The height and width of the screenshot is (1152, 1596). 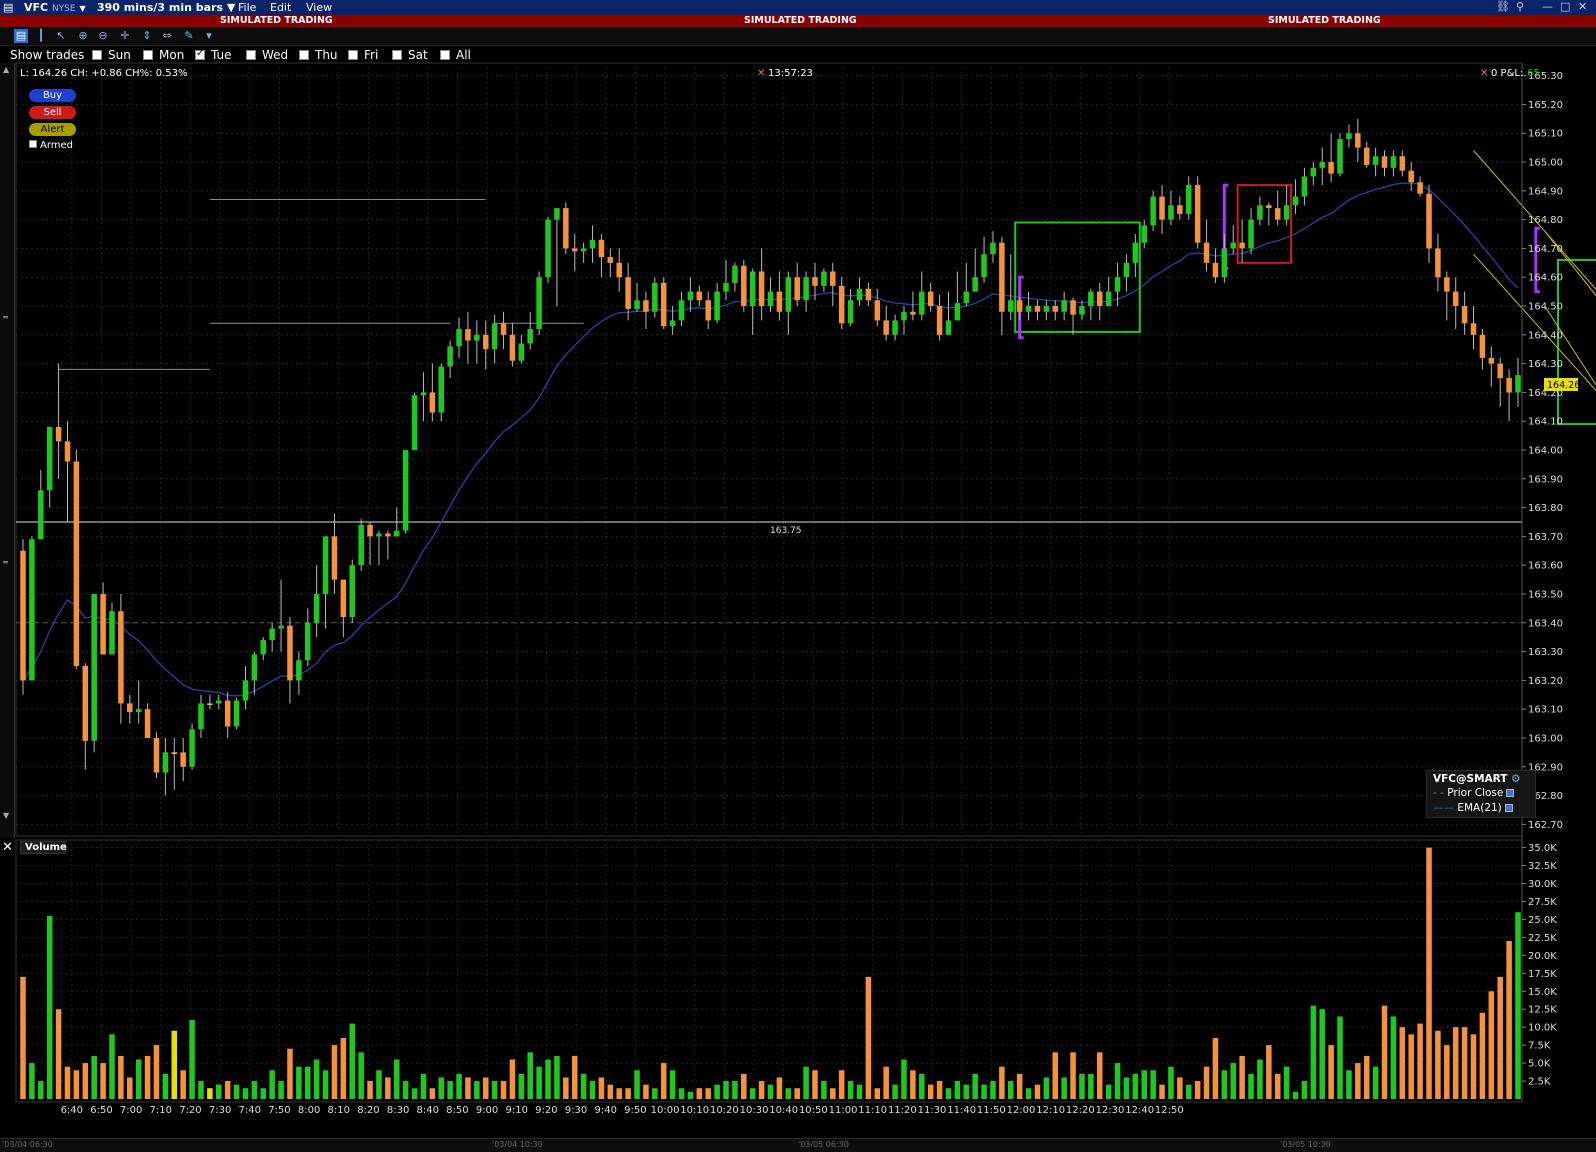 What do you see at coordinates (1545, 249) in the screenshot?
I see `price-tick-label: 164.70` at bounding box center [1545, 249].